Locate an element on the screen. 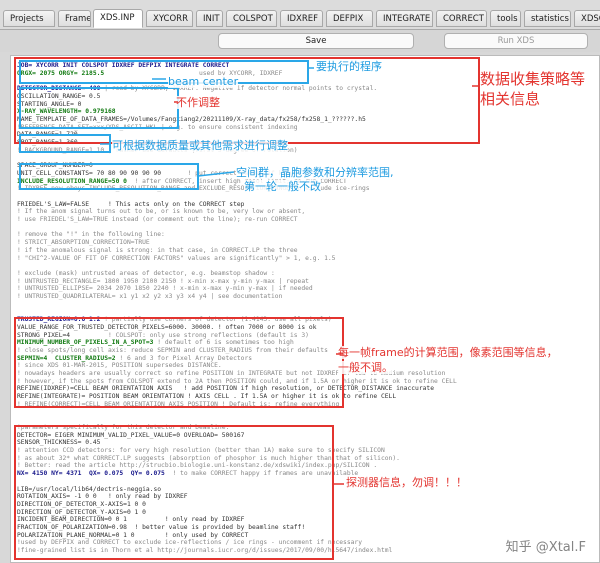  space-group-arrow is located at coordinates (216, 174).